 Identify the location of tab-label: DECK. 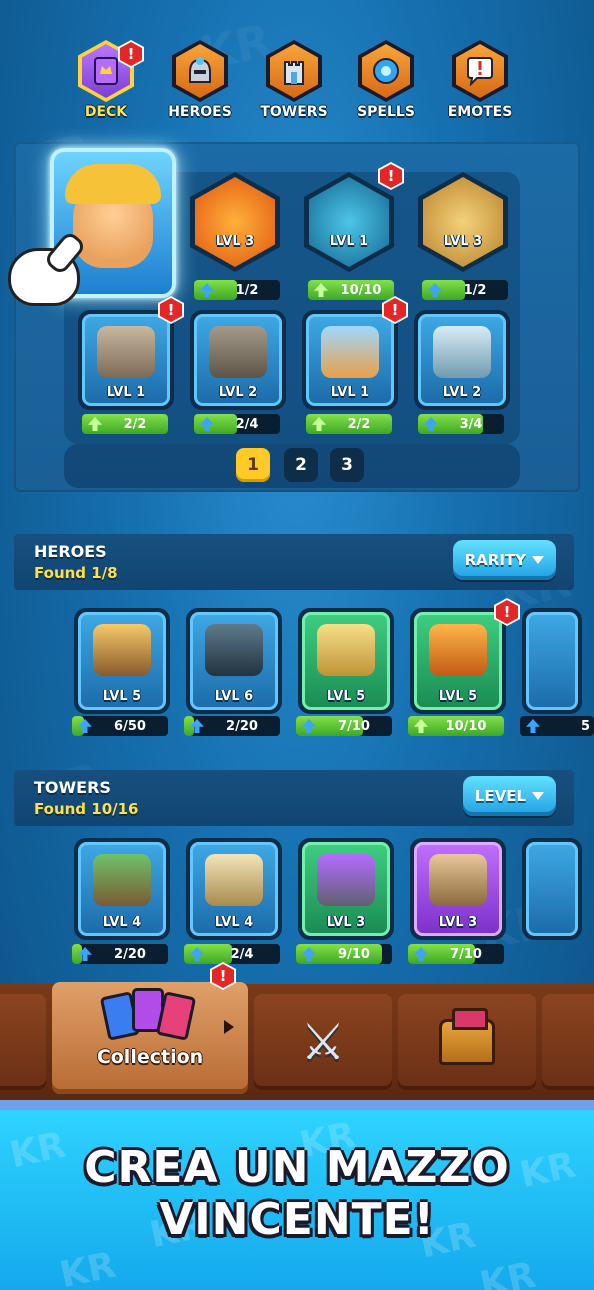
(106, 112).